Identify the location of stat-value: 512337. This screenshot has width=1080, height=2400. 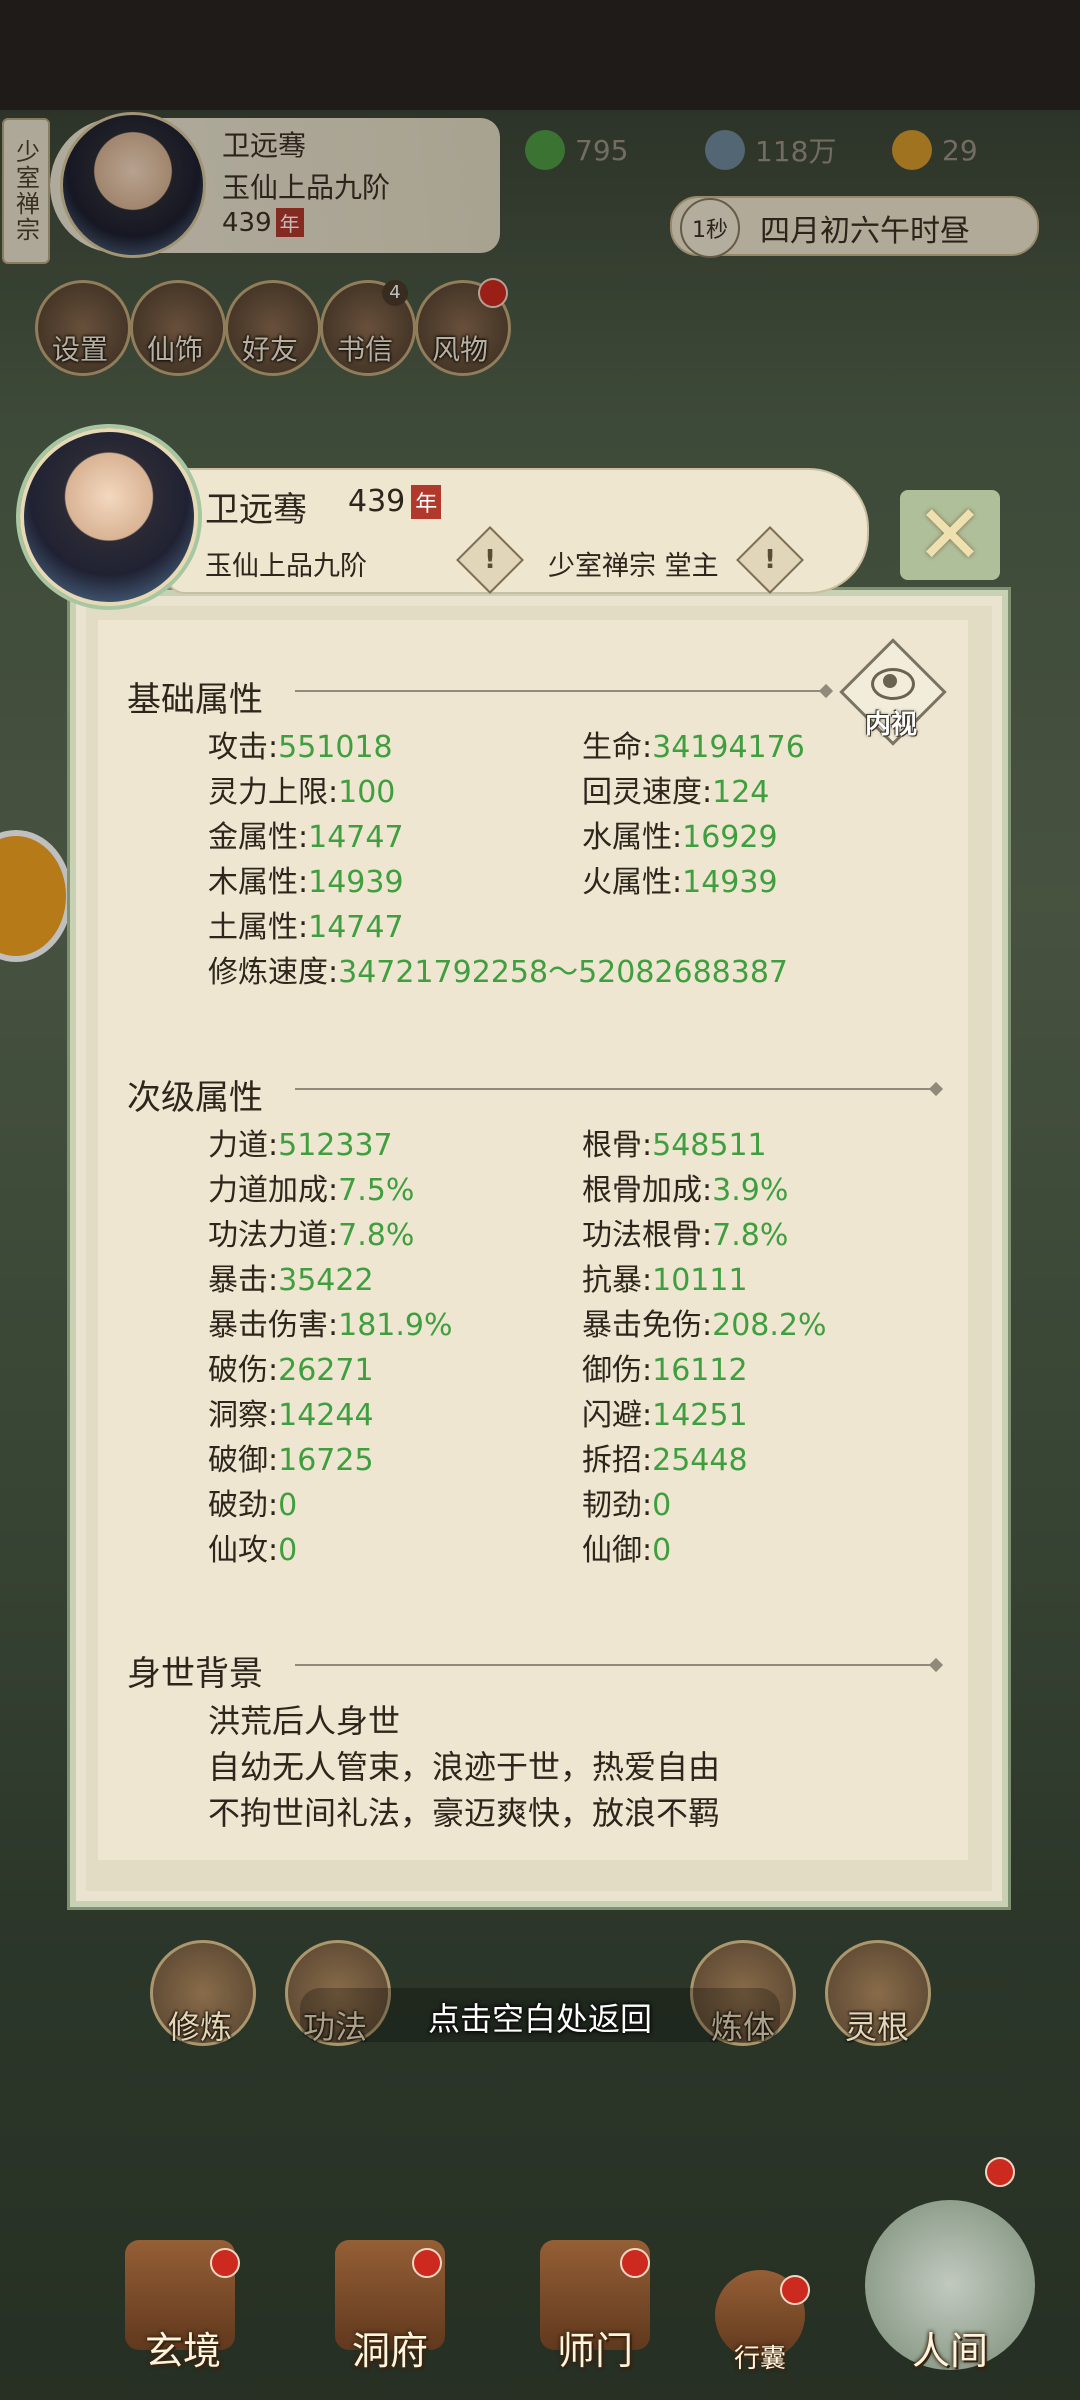
(335, 1145).